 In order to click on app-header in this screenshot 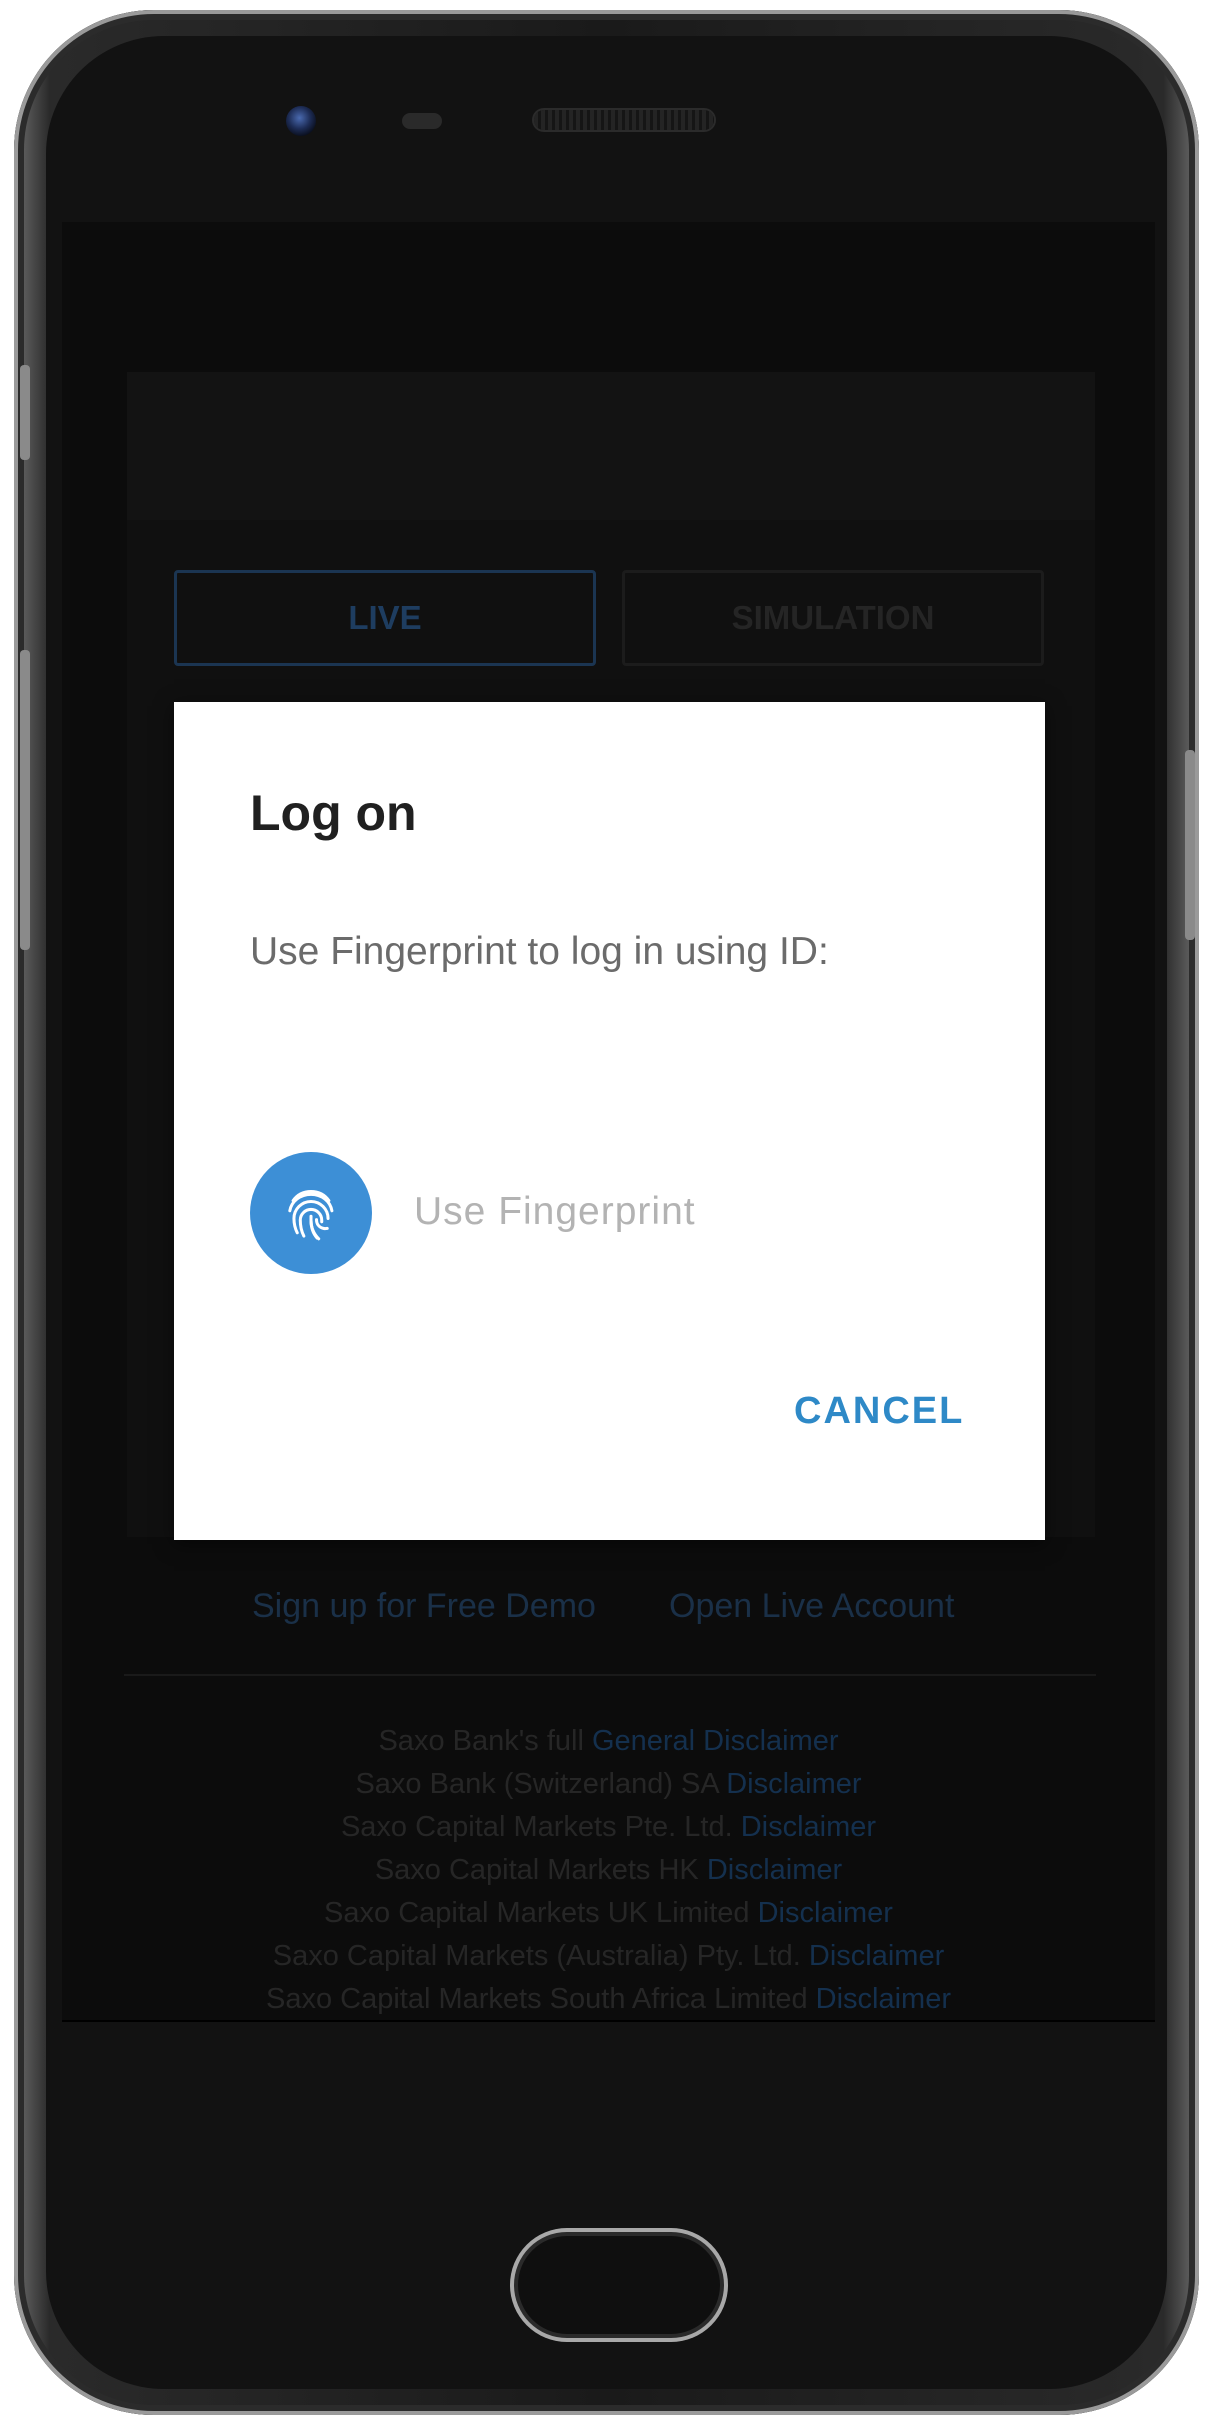, I will do `click(611, 446)`.